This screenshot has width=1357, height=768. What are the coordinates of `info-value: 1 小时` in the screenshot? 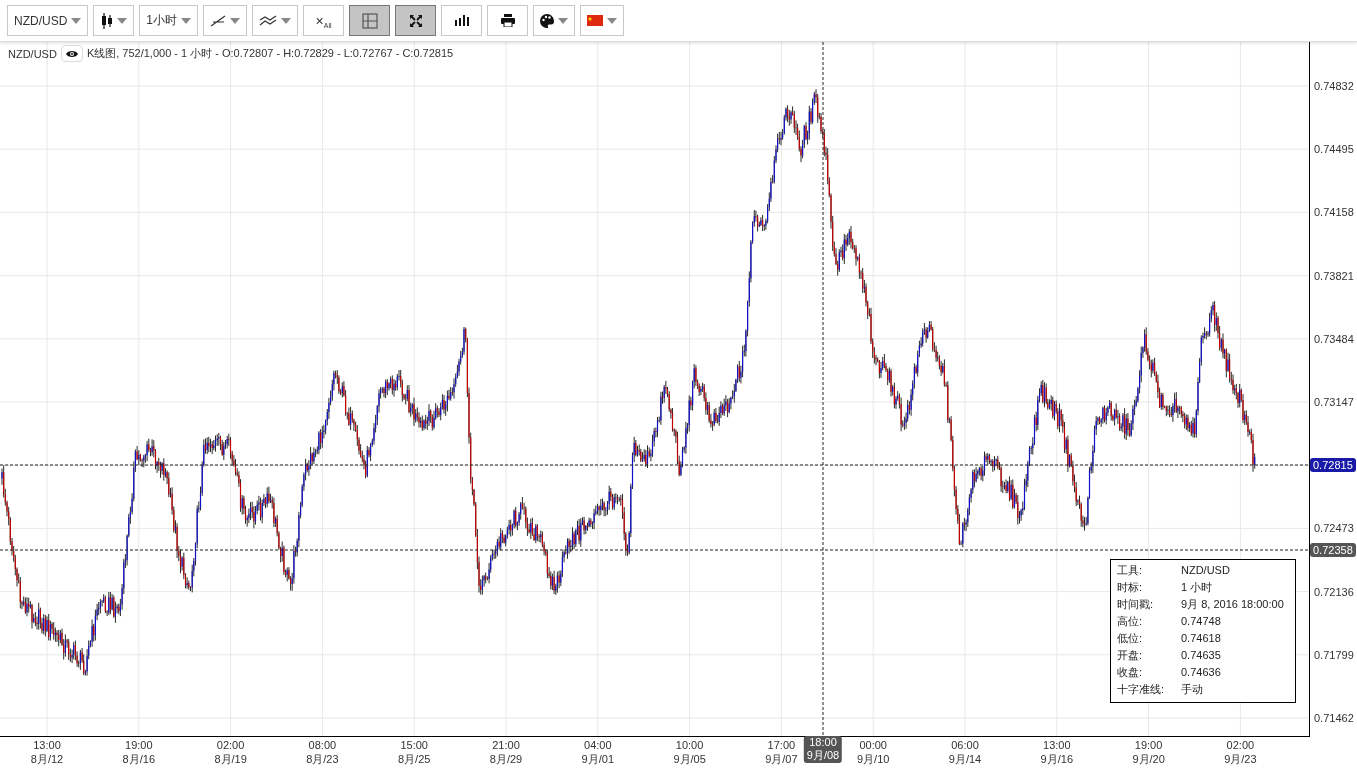 It's located at (1197, 587).